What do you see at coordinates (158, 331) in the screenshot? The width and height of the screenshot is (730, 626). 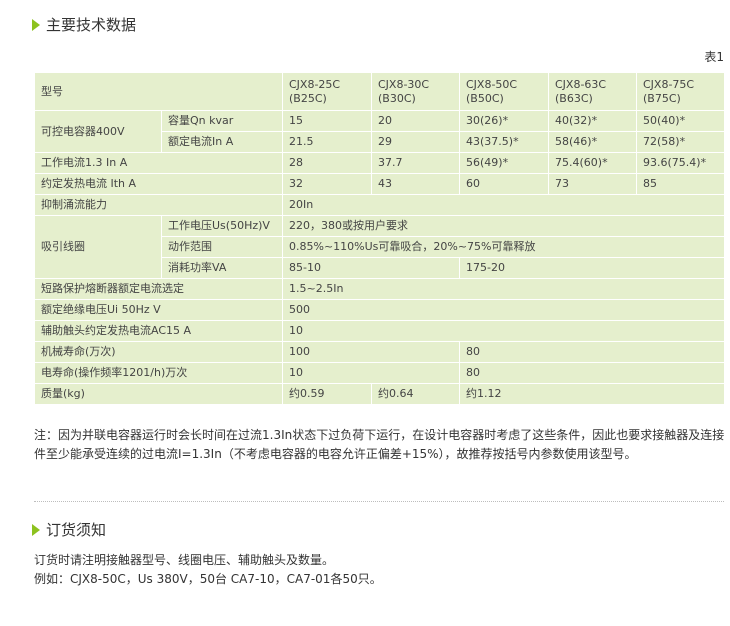 I see `row-label: 辅助触头约定发热电流AC15 A` at bounding box center [158, 331].